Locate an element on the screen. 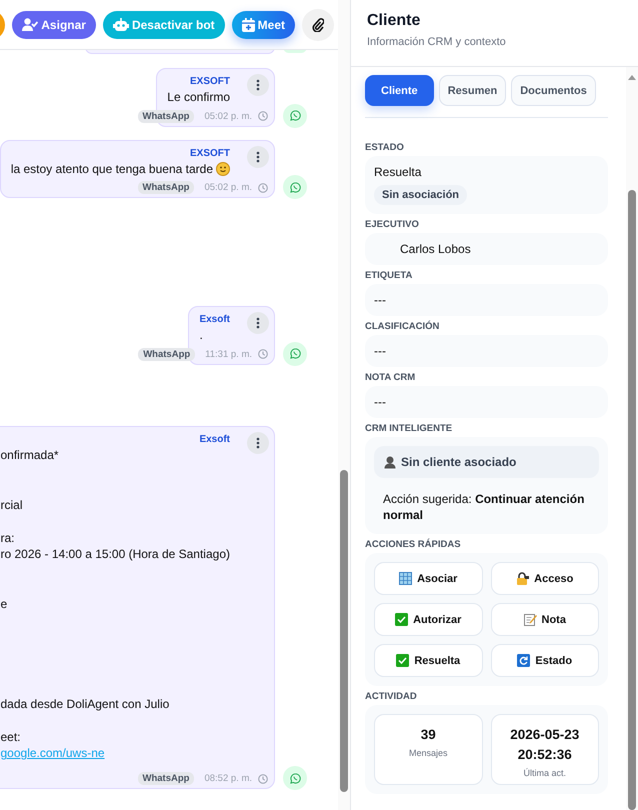 The image size is (638, 810). quick-action-button: Autorizar is located at coordinates (428, 619).